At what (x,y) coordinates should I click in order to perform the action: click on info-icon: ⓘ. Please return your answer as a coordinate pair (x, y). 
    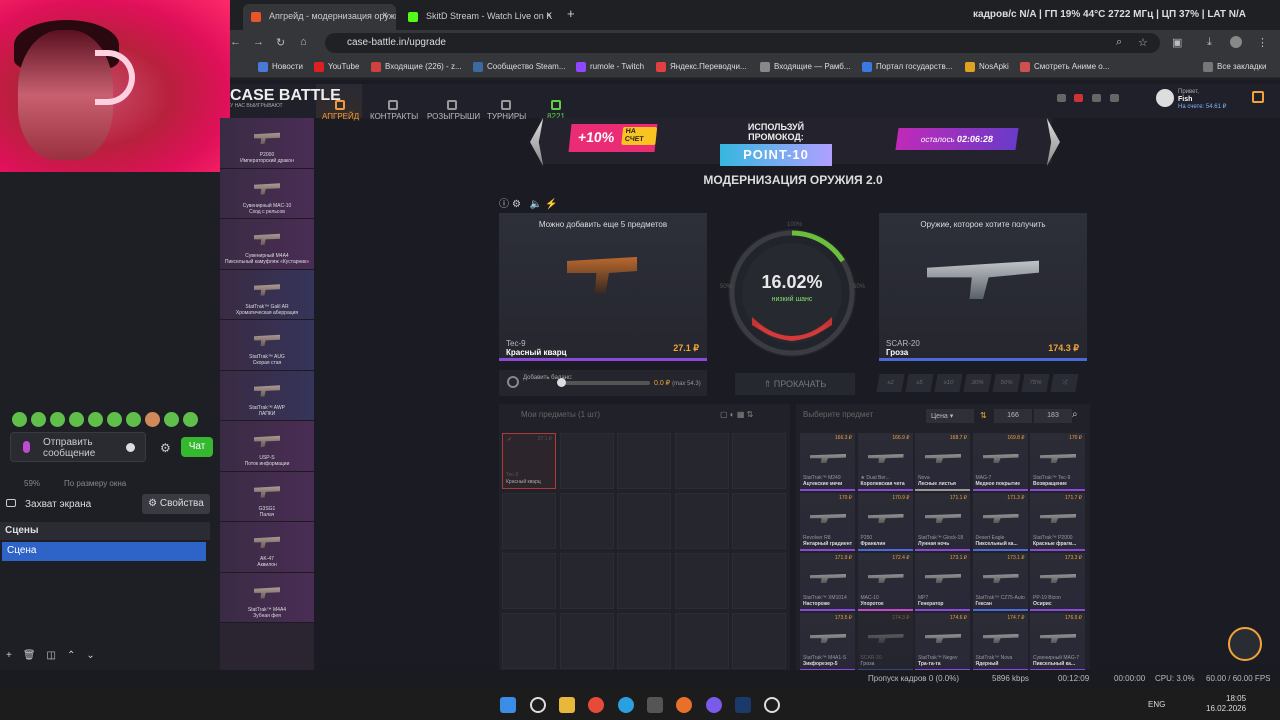
    Looking at the image, I should click on (505, 204).